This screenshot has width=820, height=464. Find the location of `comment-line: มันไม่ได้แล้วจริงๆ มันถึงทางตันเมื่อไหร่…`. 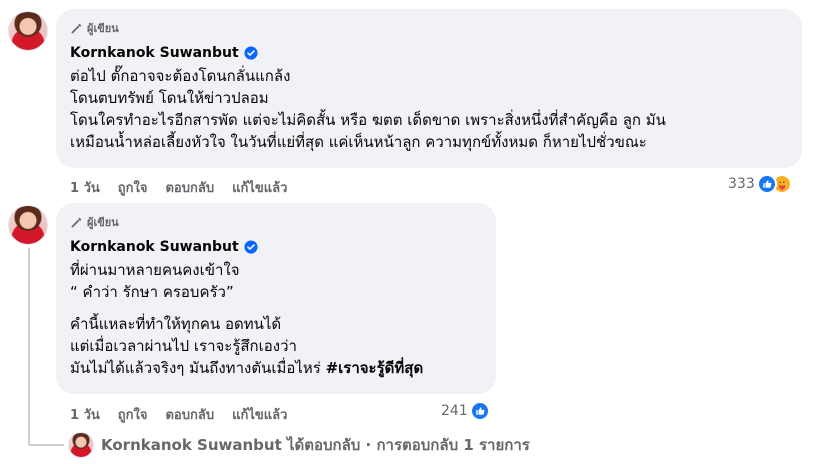

comment-line: มันไม่ได้แล้วจริงๆ มันถึงทางตันเมื่อไหร่… is located at coordinates (276, 368).